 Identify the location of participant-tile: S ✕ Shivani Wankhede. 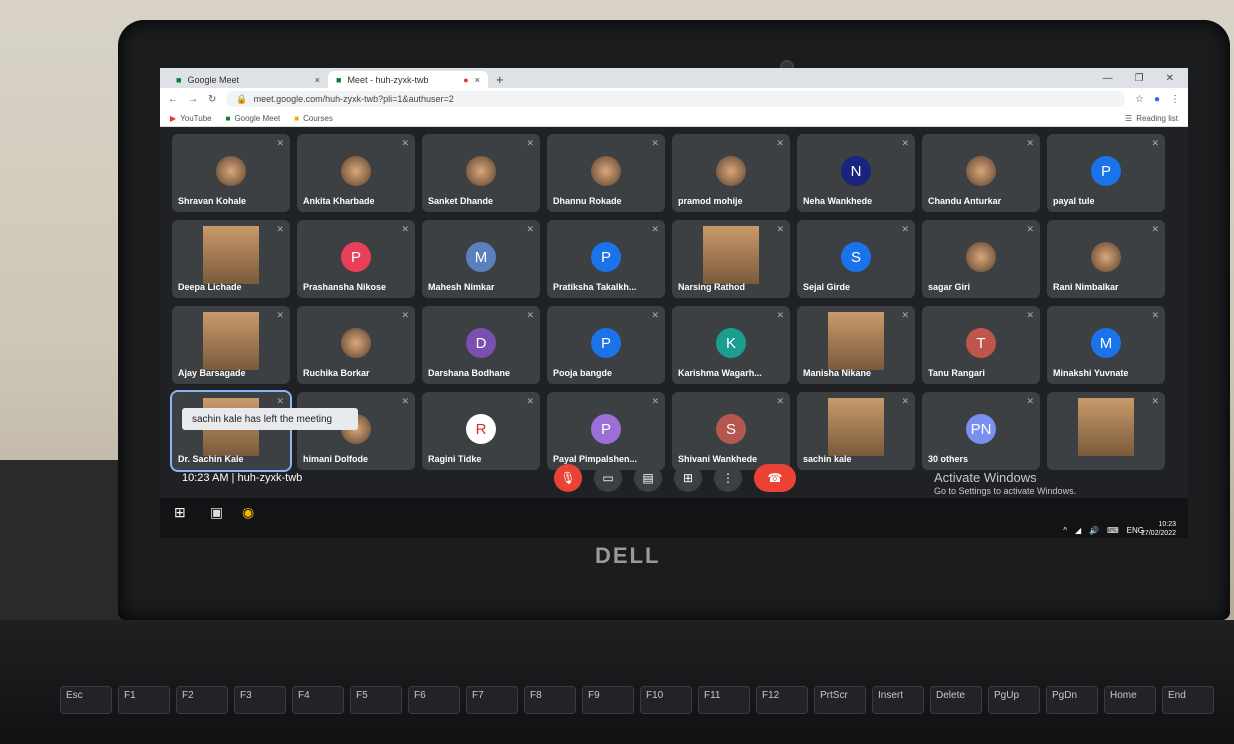
(731, 431).